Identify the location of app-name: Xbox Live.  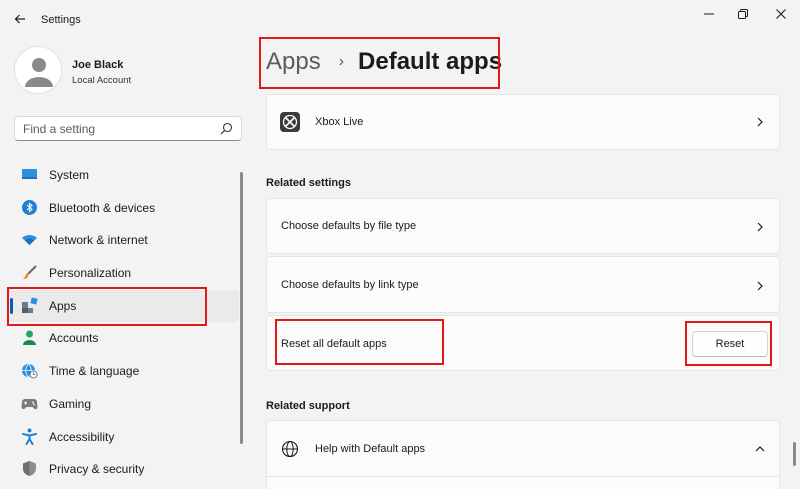
(339, 122).